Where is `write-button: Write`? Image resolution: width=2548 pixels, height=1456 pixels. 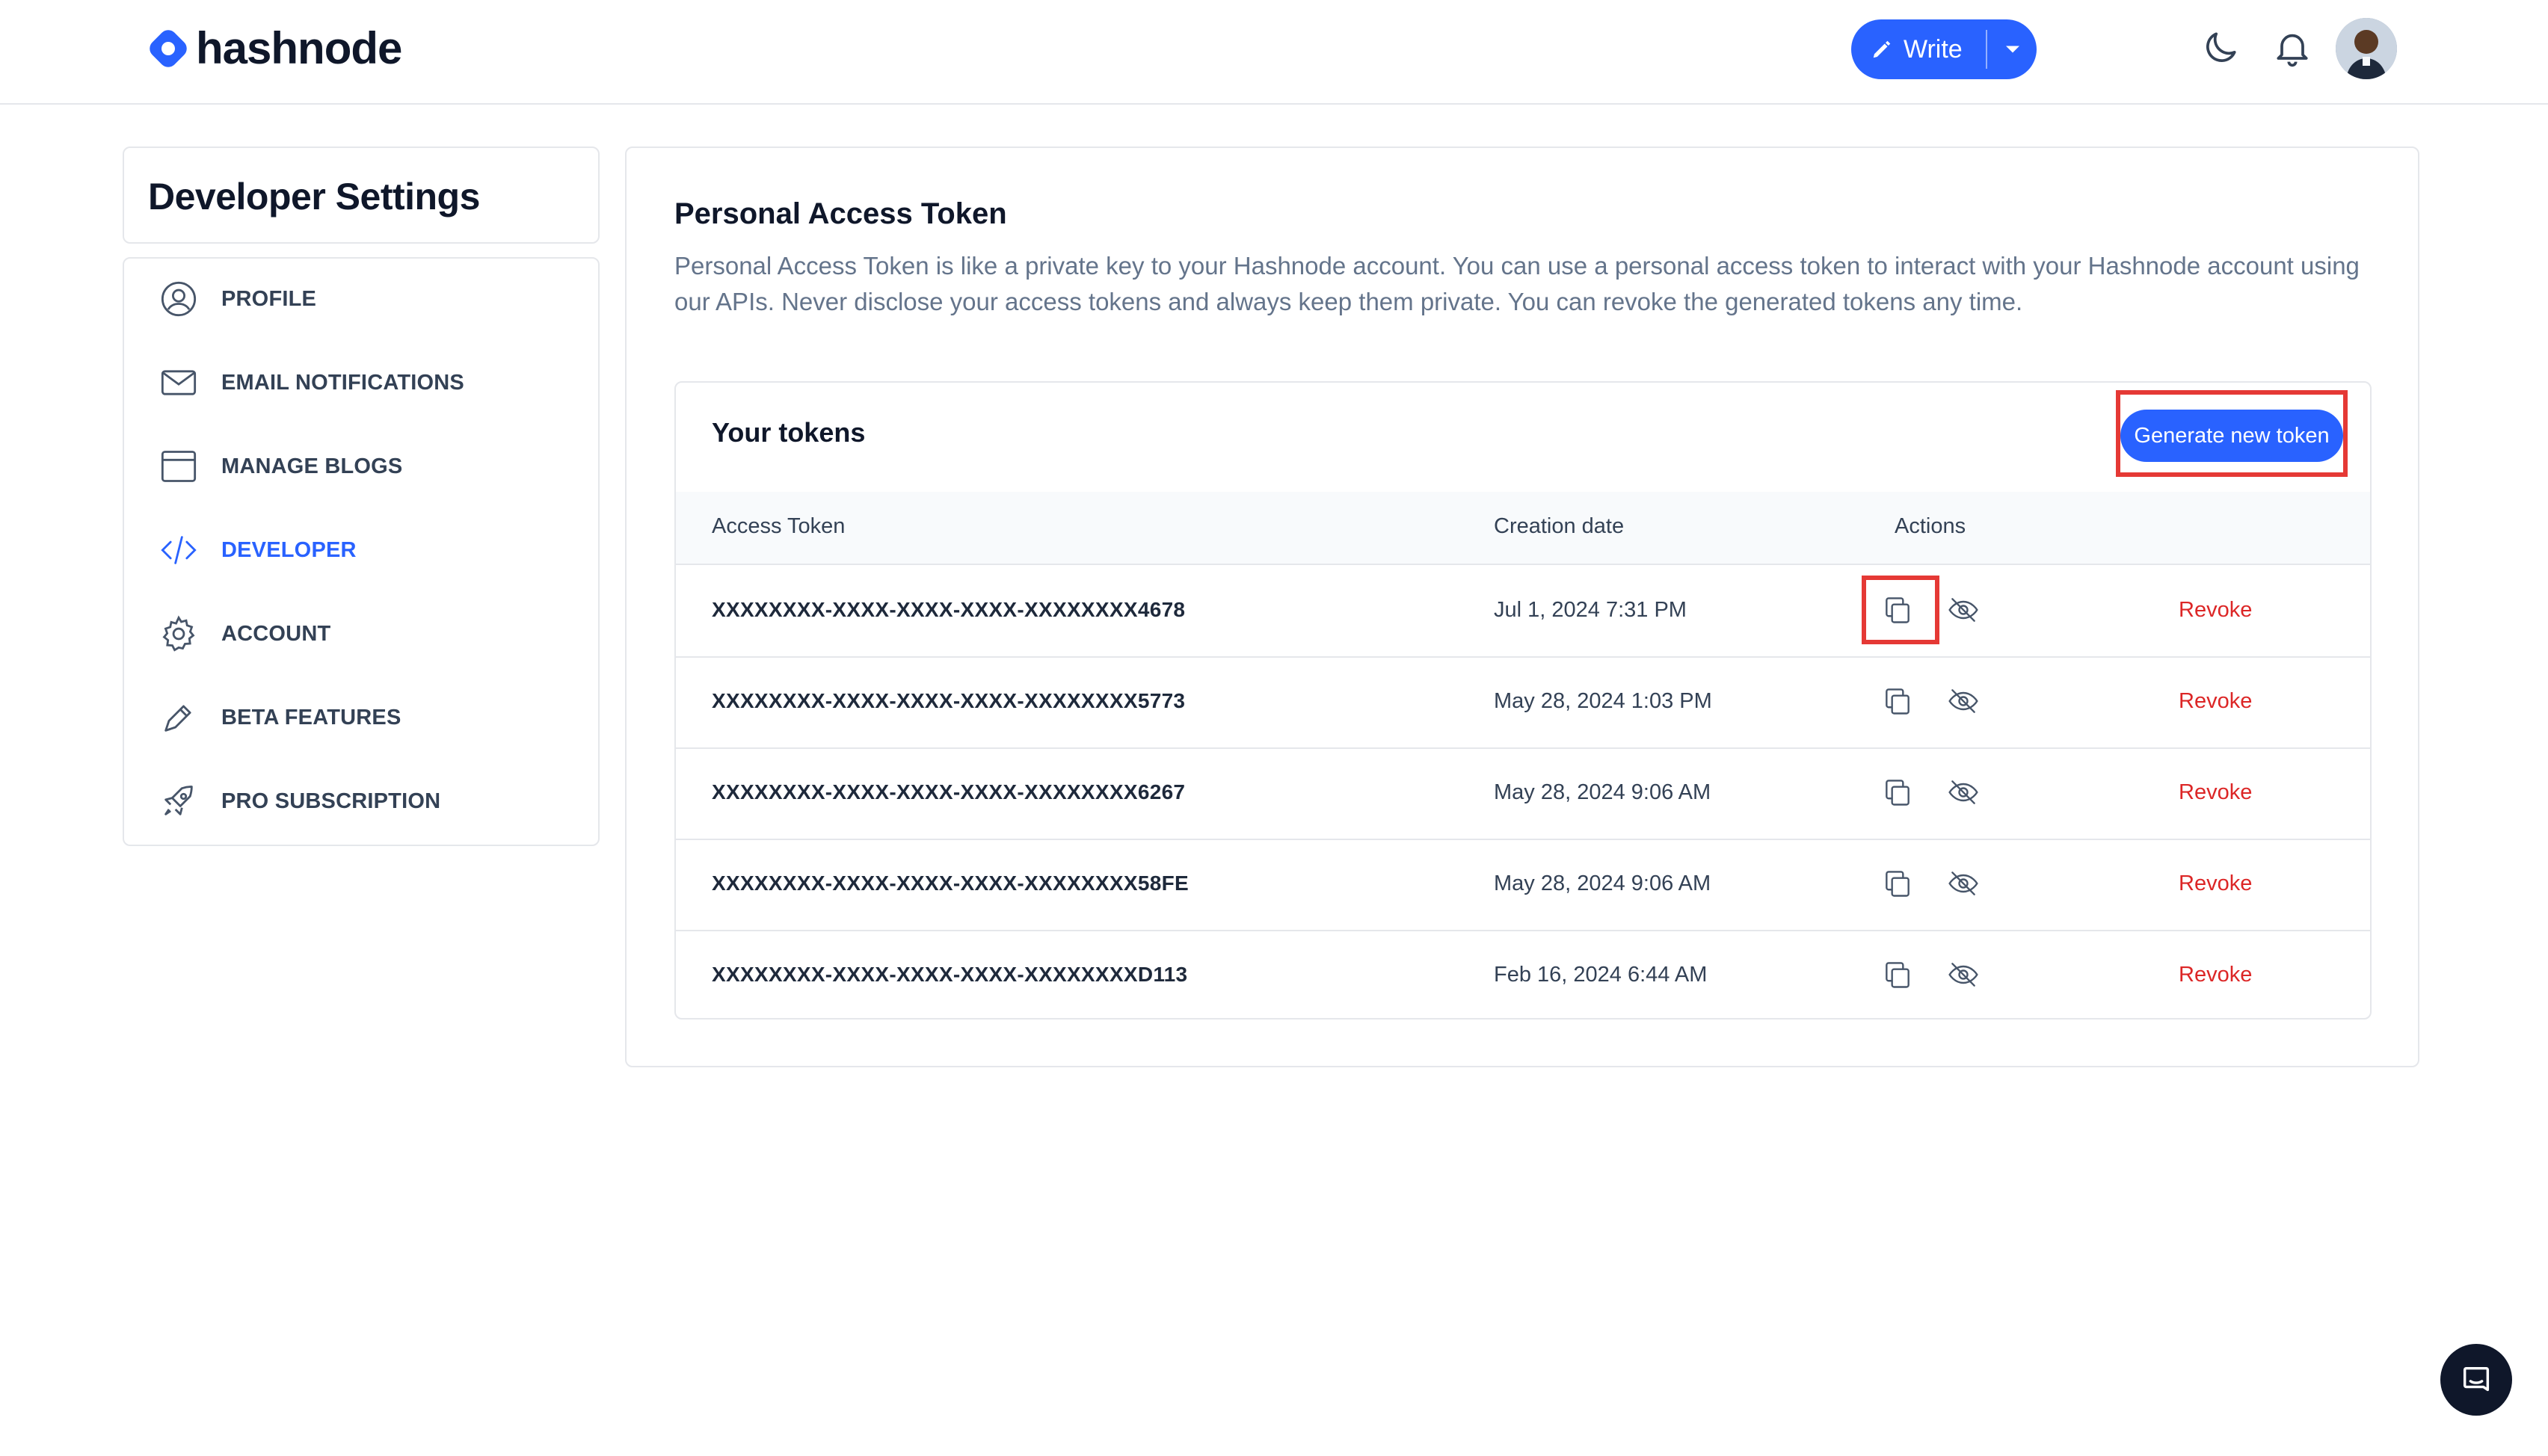 write-button: Write is located at coordinates (1944, 49).